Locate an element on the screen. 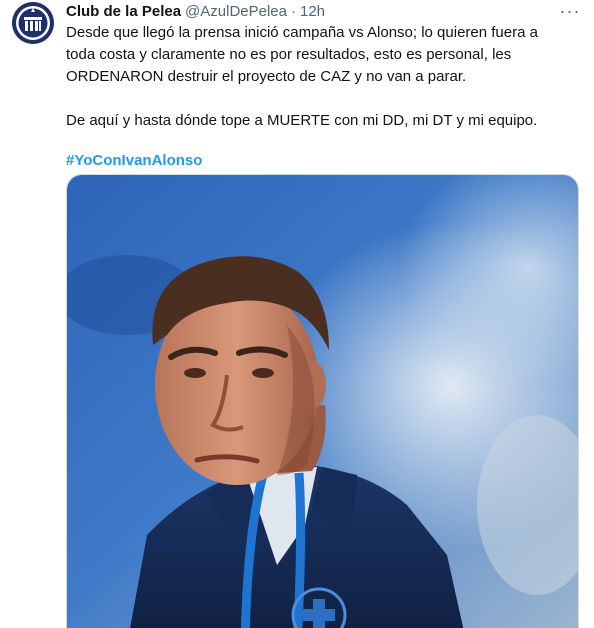 The width and height of the screenshot is (594, 628). hashtag-link: #YoConIvanAlonso is located at coordinates (134, 161).